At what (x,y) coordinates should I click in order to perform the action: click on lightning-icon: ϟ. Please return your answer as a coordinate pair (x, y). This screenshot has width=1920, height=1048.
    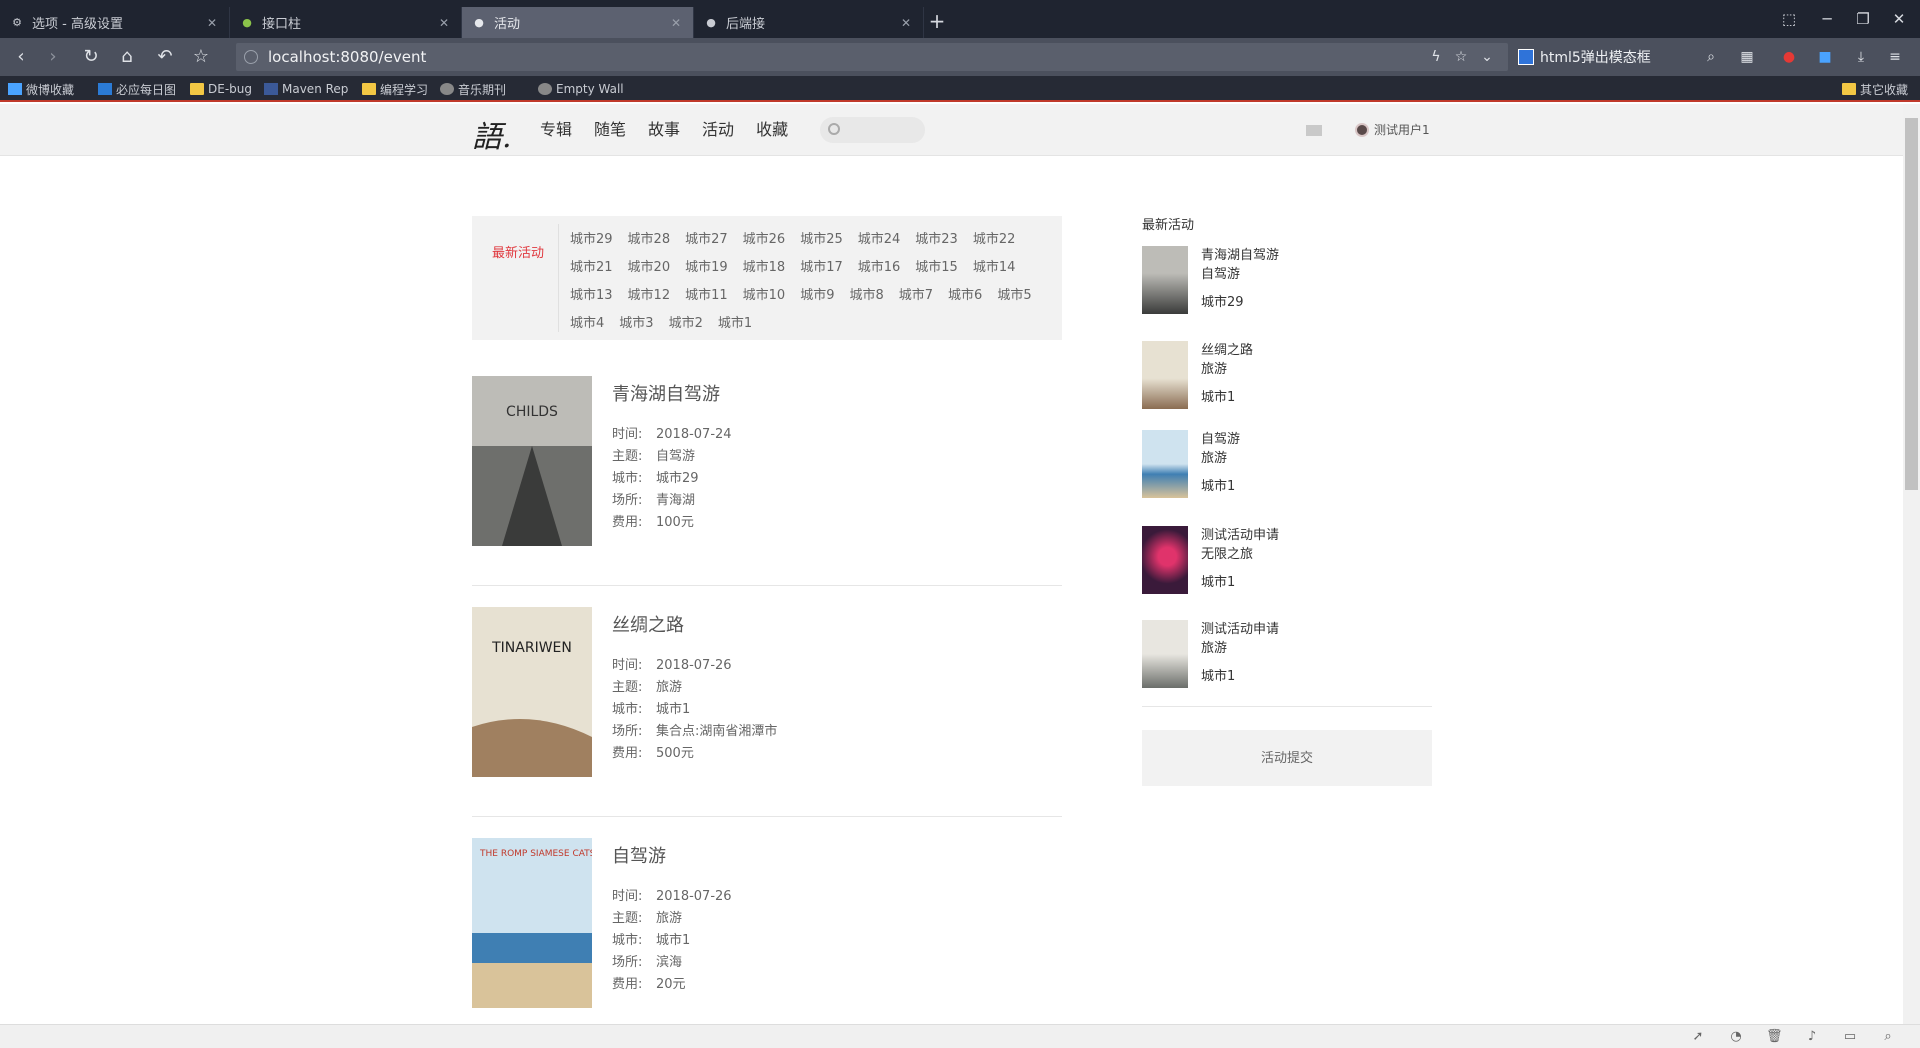
    Looking at the image, I should click on (1436, 57).